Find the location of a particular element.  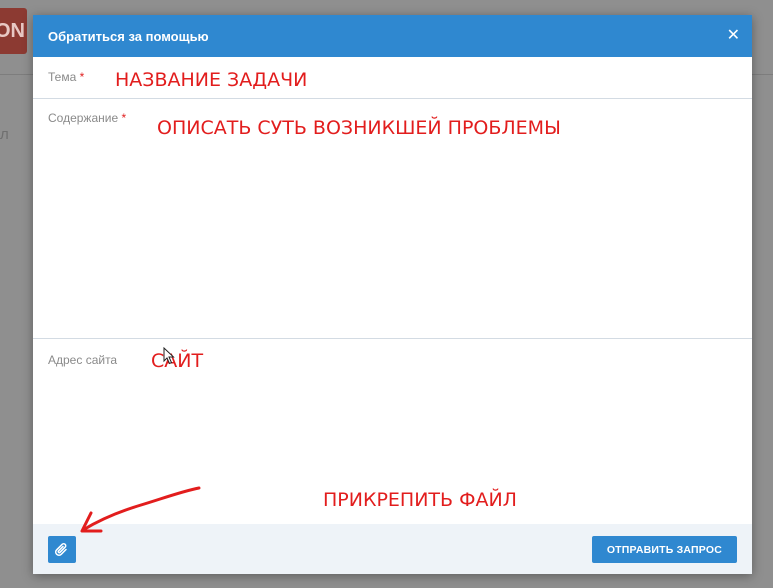

background-logo-text: ON is located at coordinates (12, 30).